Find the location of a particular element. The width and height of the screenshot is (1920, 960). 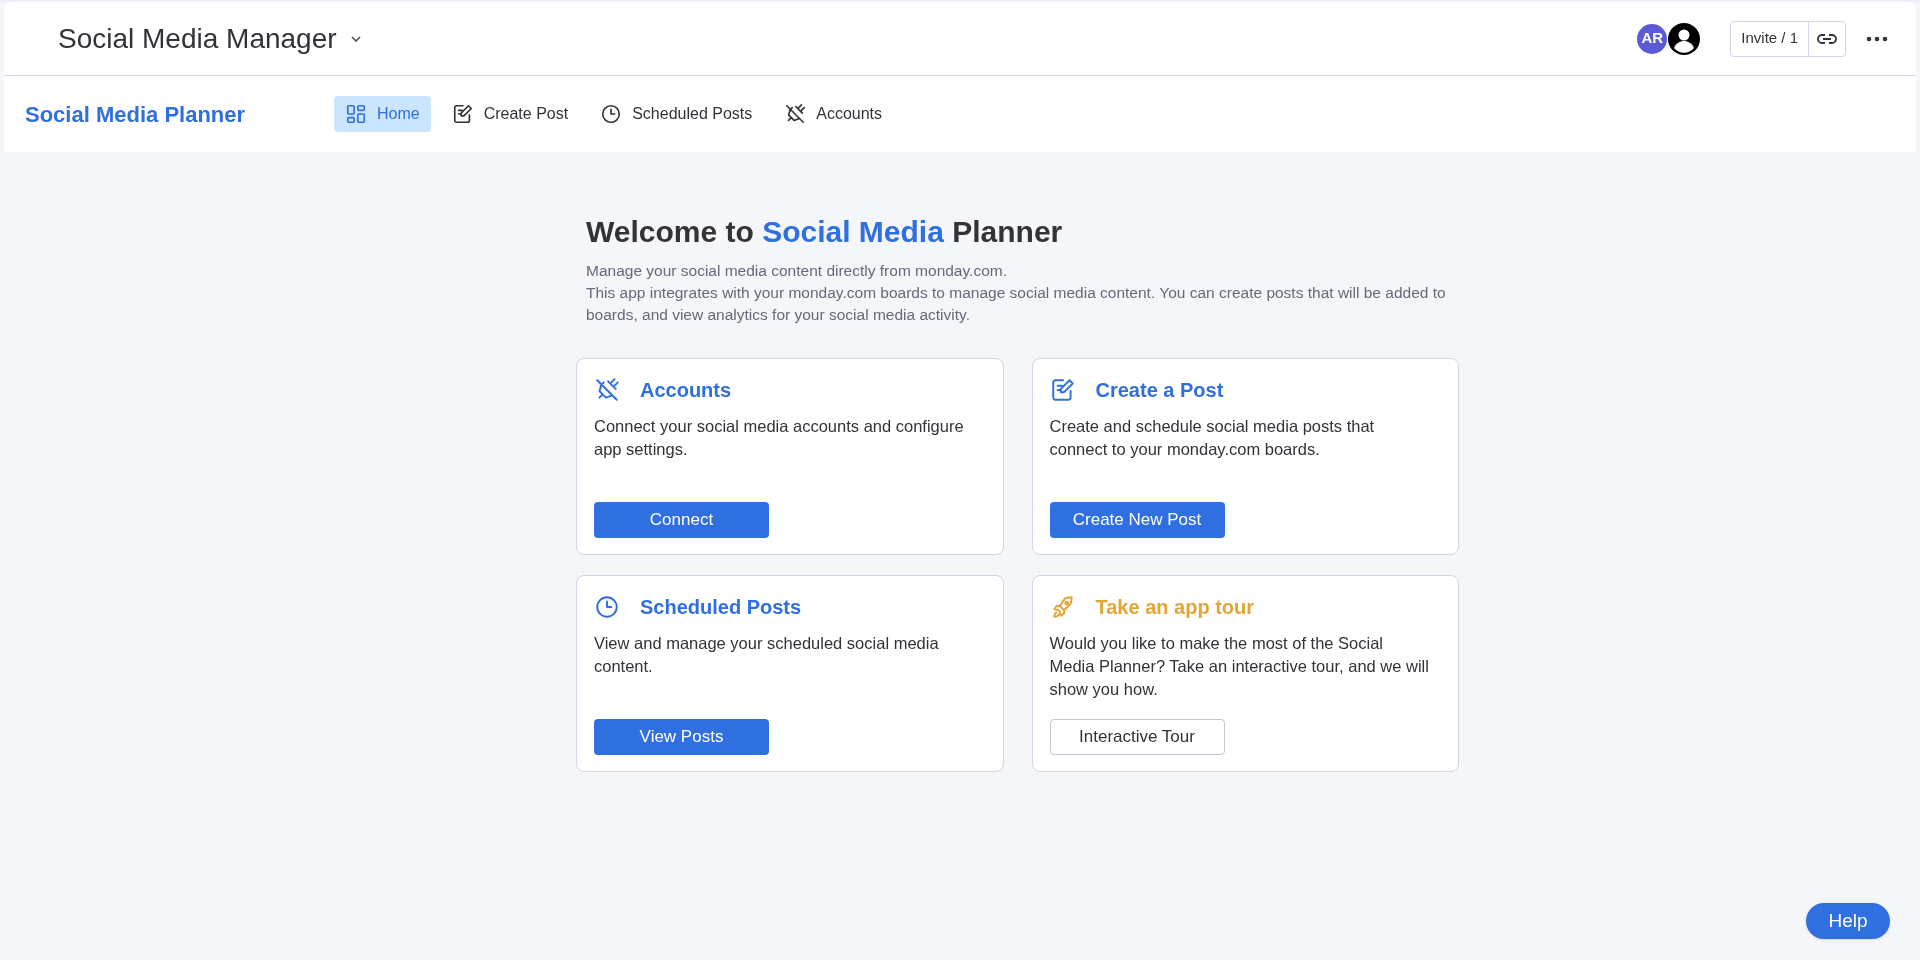

grid-icon is located at coordinates (356, 114).